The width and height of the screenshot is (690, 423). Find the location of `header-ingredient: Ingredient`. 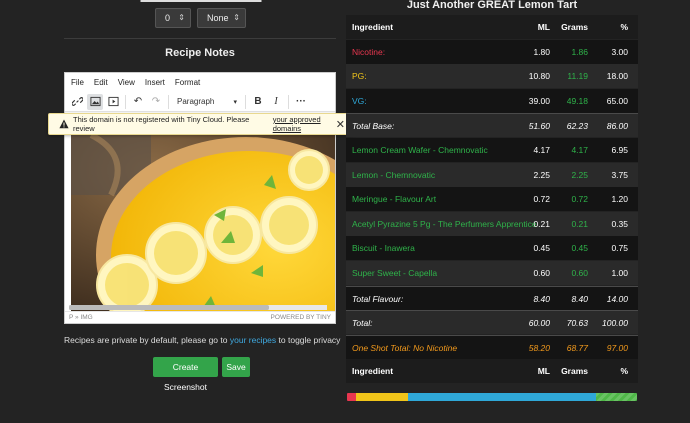

header-ingredient: Ingredient is located at coordinates (373, 27).